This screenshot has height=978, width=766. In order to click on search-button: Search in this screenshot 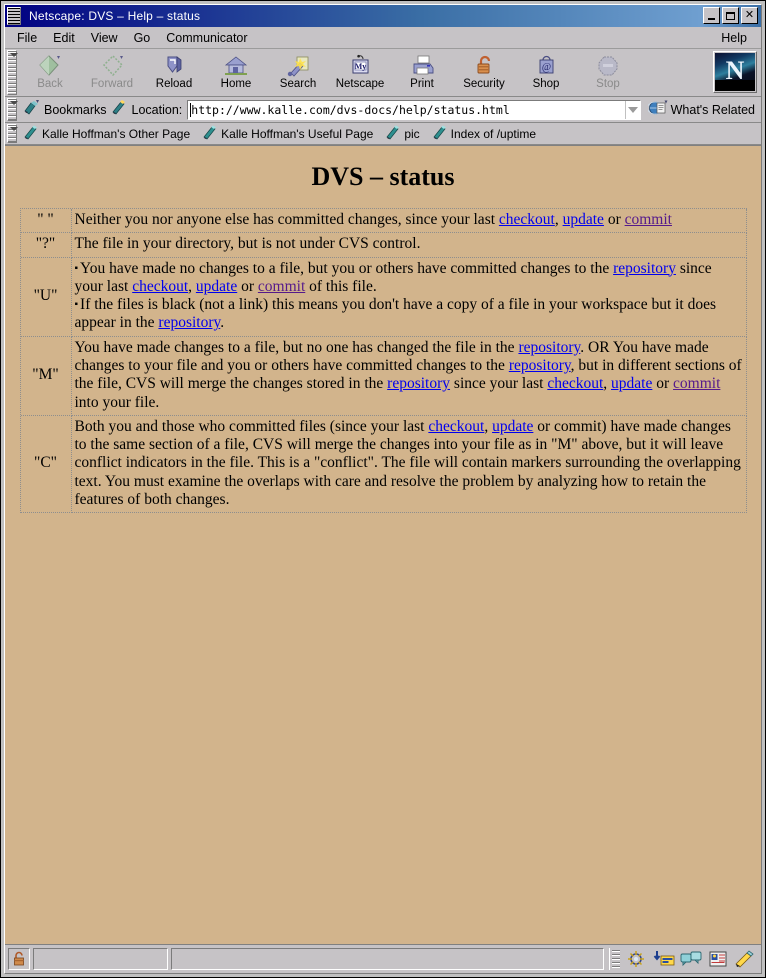, I will do `click(298, 73)`.